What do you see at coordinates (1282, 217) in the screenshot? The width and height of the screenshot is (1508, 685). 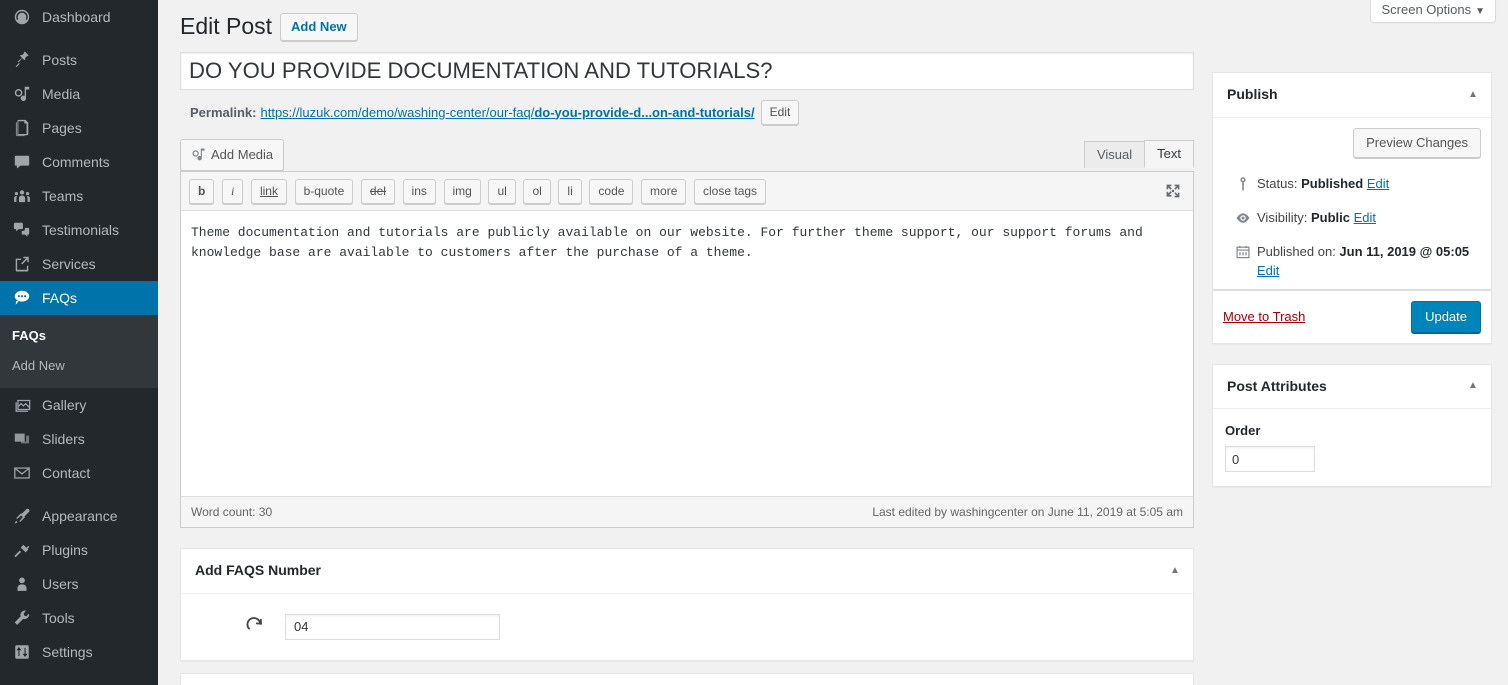 I see `post-visibility-label: Visibility:` at bounding box center [1282, 217].